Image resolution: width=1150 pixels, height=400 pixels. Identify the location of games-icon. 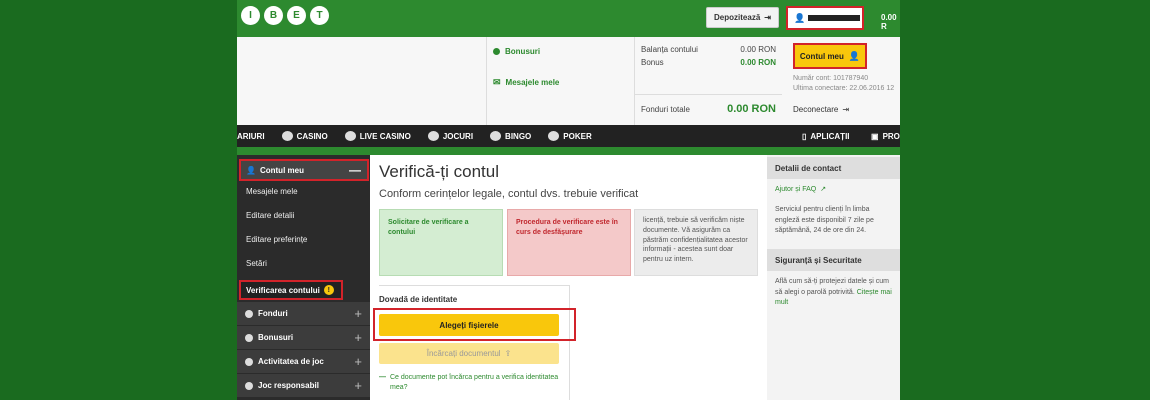
(433, 136).